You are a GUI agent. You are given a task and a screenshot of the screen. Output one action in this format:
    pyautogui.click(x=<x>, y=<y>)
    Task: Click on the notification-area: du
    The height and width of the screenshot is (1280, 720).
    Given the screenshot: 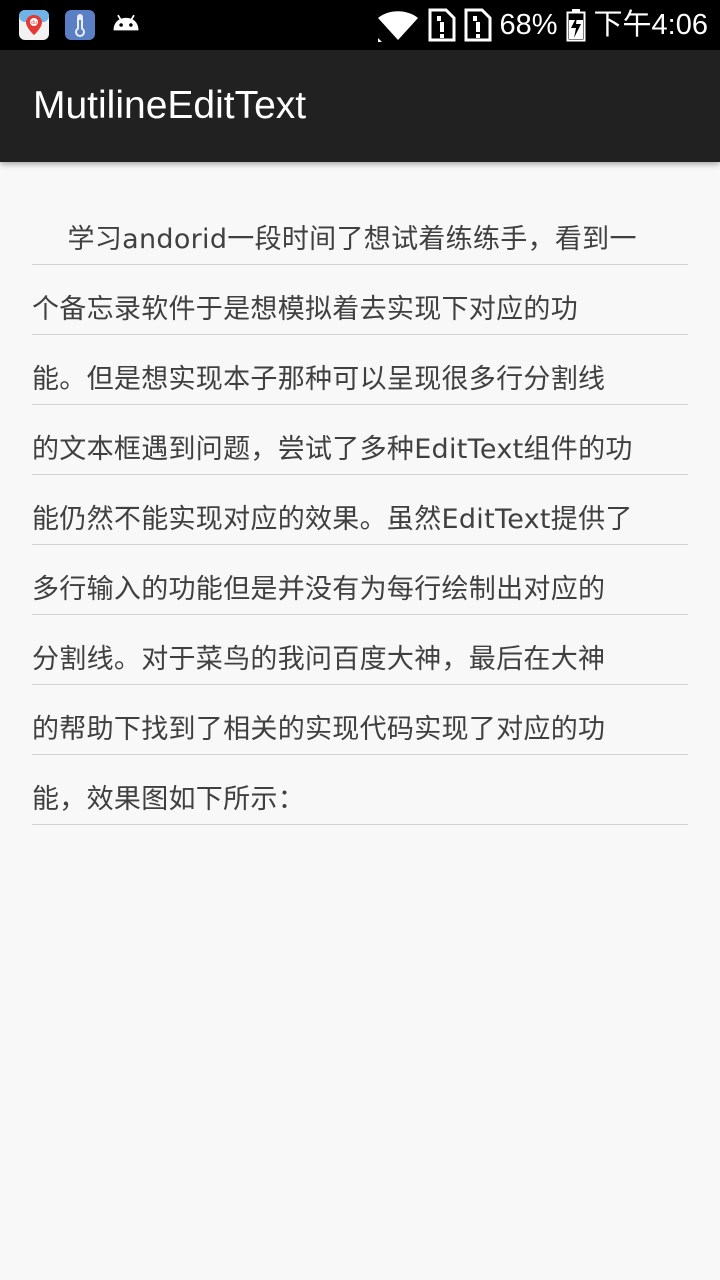 What is the action you would take?
    pyautogui.click(x=80, y=25)
    